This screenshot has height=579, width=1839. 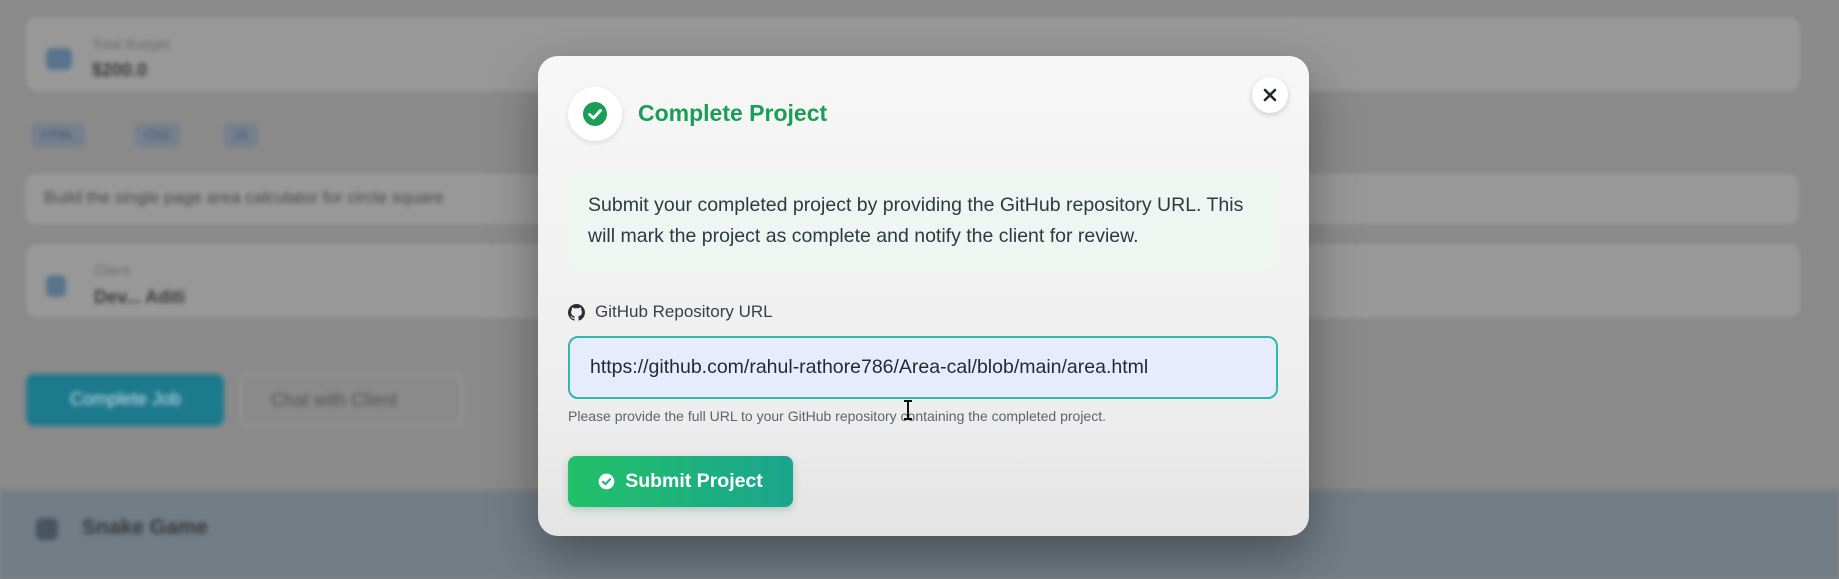 What do you see at coordinates (241, 135) in the screenshot?
I see `tag-js: JS` at bounding box center [241, 135].